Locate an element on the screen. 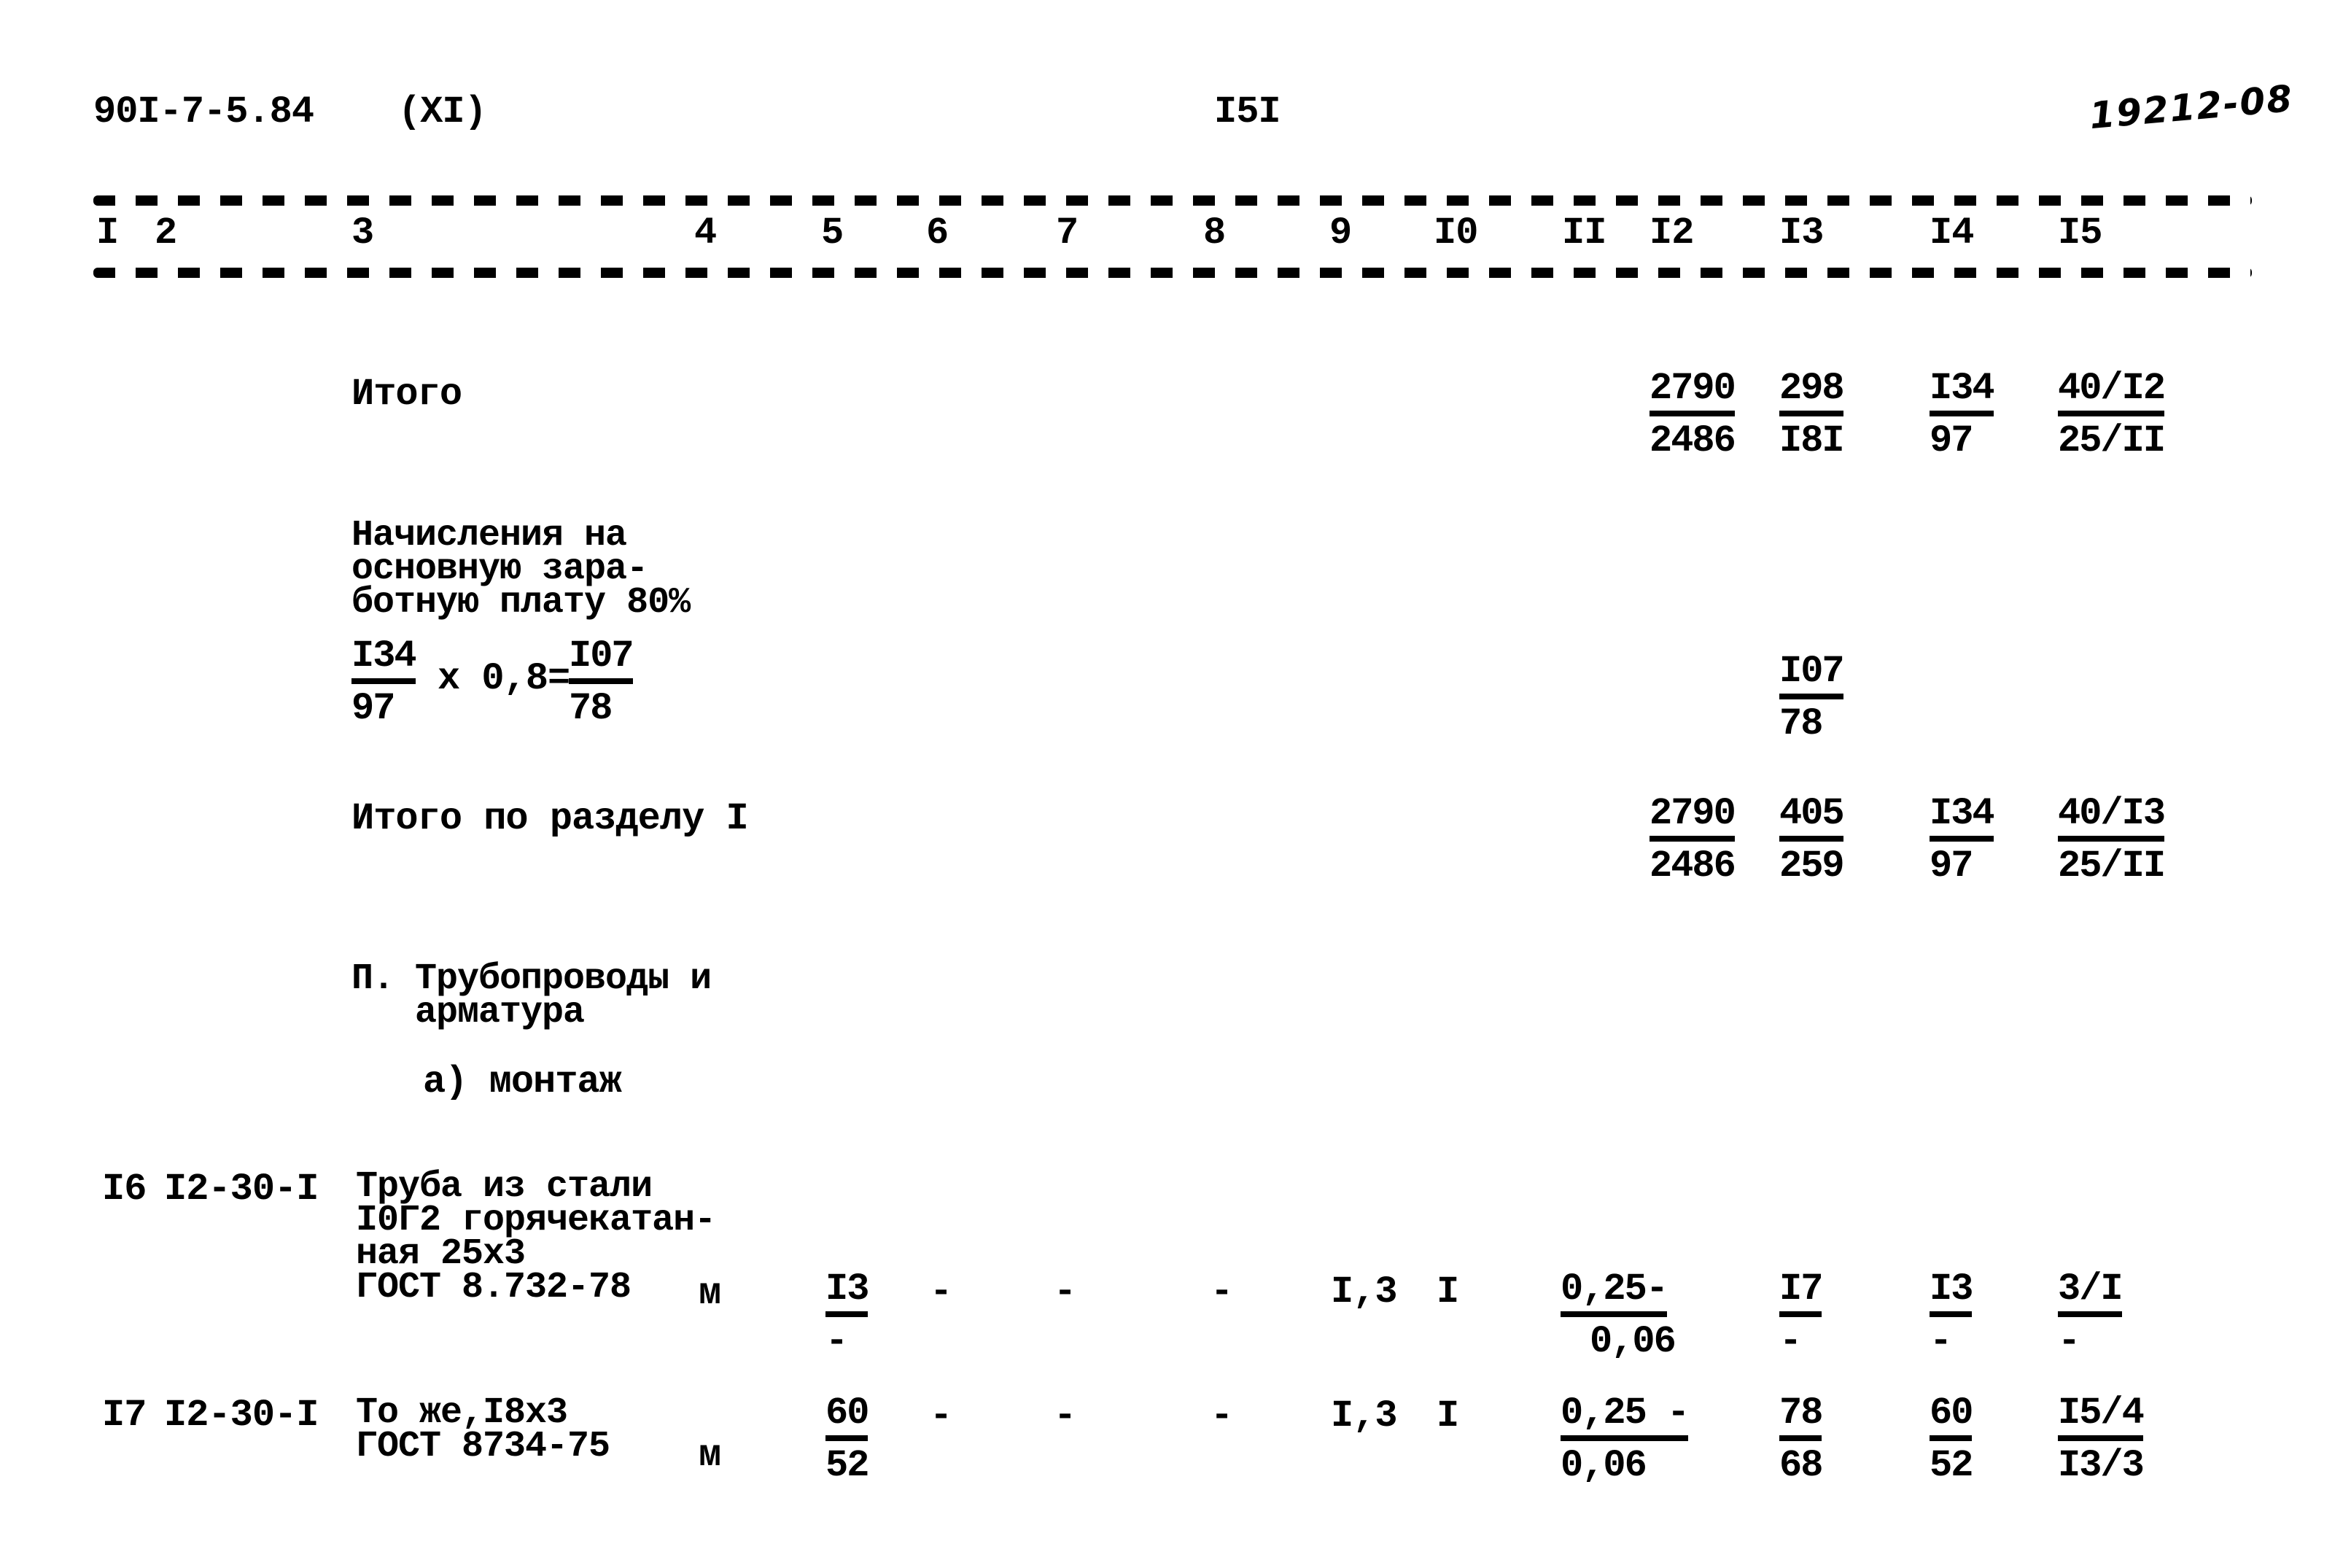 This screenshot has height=1568, width=2343. col15-fraction: 40/I2 25/II is located at coordinates (2112, 415).